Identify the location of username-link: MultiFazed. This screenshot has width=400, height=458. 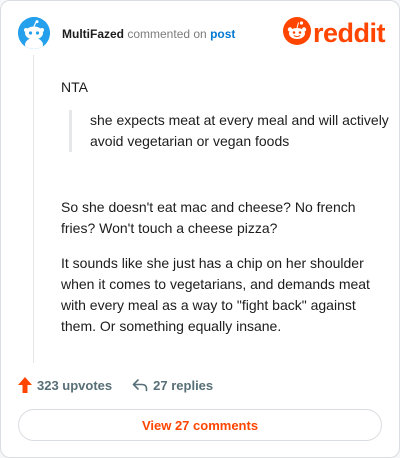
(93, 34).